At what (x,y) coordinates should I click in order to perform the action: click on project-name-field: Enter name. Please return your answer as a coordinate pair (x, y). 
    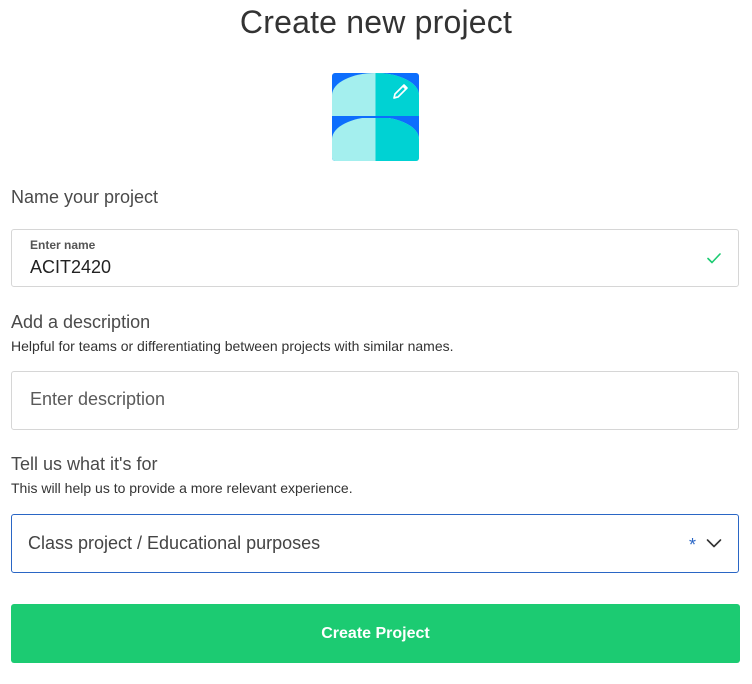
    Looking at the image, I should click on (375, 258).